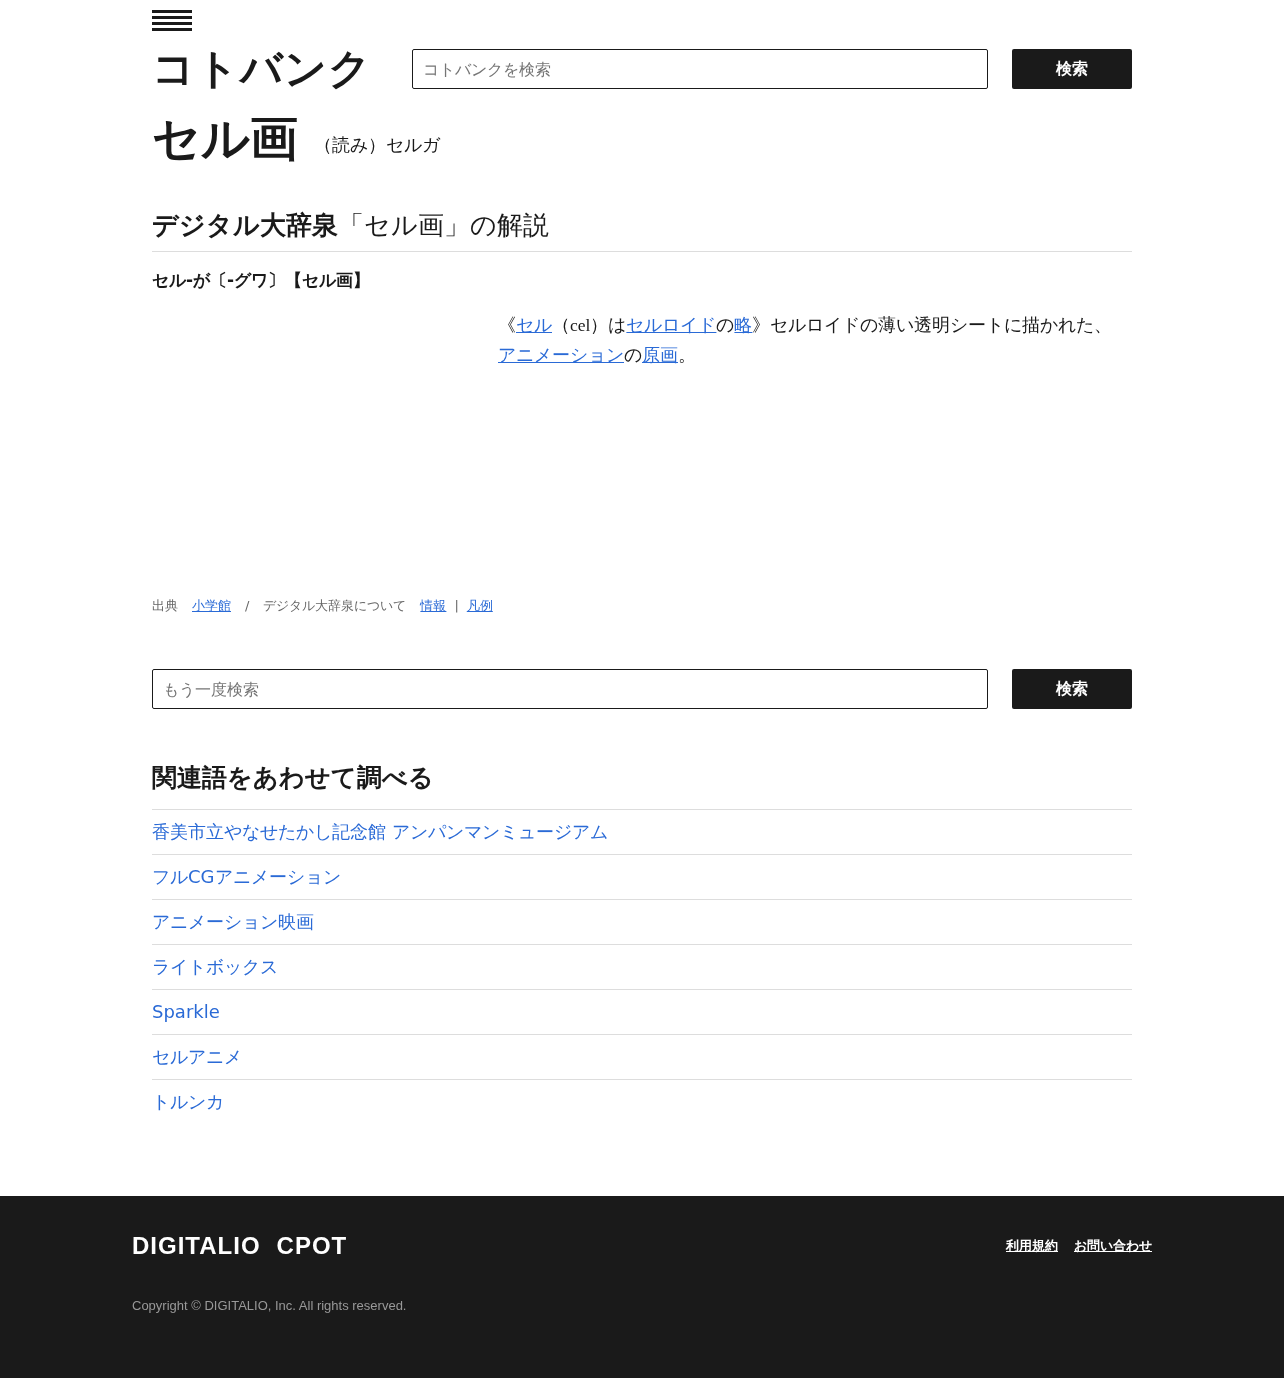  Describe the element at coordinates (380, 832) in the screenshot. I see `related-link: 香美市立やなせたかし記念館 アンパンマンミュージアム` at that location.